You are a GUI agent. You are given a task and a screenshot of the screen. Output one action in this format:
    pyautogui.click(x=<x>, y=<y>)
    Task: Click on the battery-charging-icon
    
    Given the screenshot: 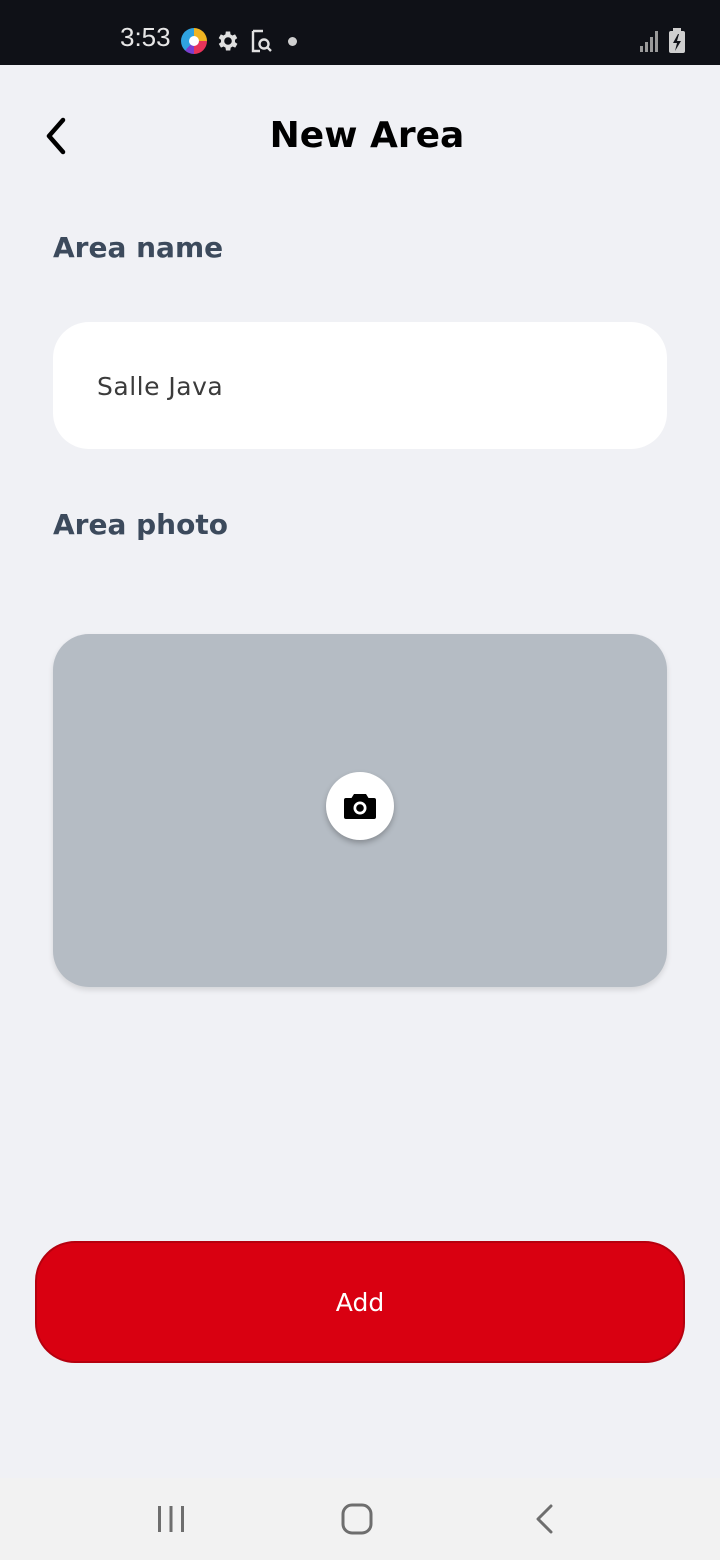 What is the action you would take?
    pyautogui.click(x=677, y=40)
    